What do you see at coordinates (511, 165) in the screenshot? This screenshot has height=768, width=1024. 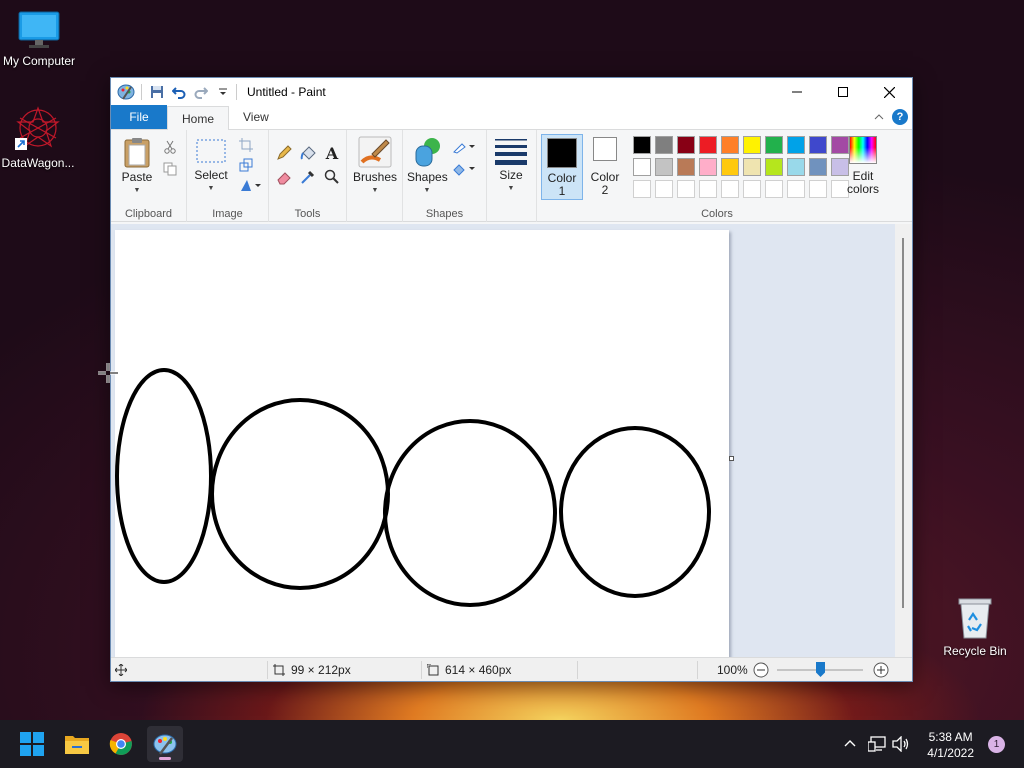 I see `size-button: Size ▼` at bounding box center [511, 165].